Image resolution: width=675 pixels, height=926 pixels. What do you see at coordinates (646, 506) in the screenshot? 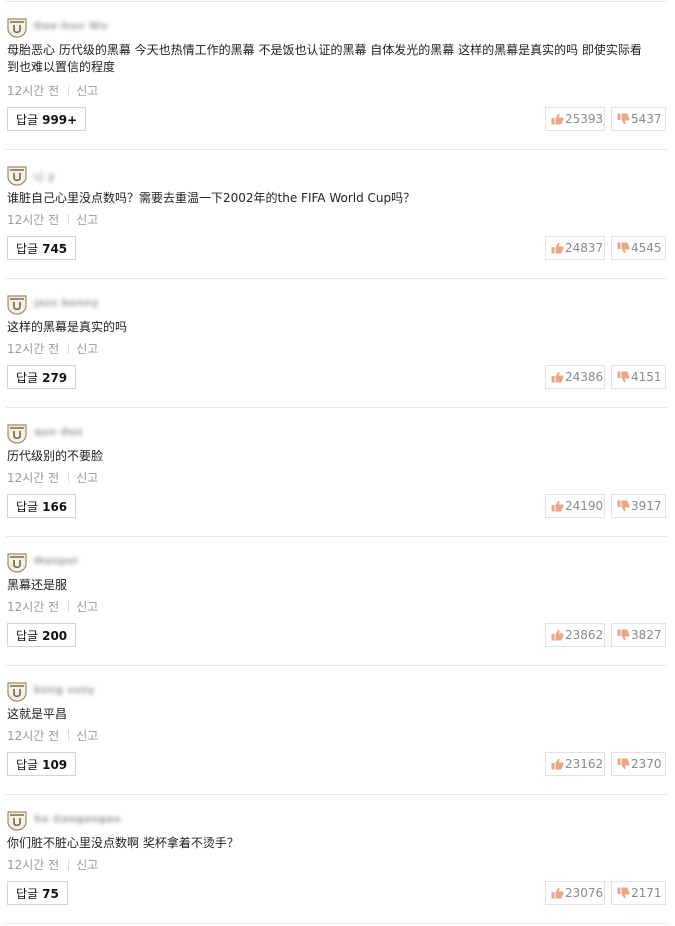
I see `dislike-count: 3917` at bounding box center [646, 506].